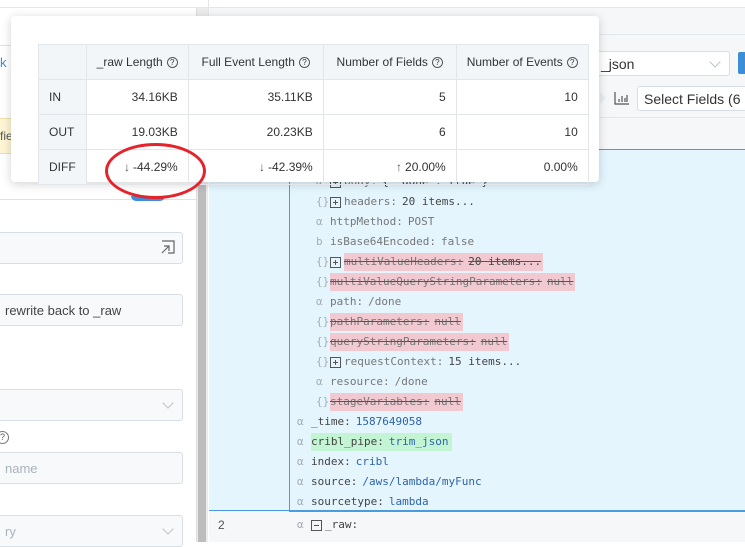  I want to click on cell-value: -42.39%, so click(290, 167).